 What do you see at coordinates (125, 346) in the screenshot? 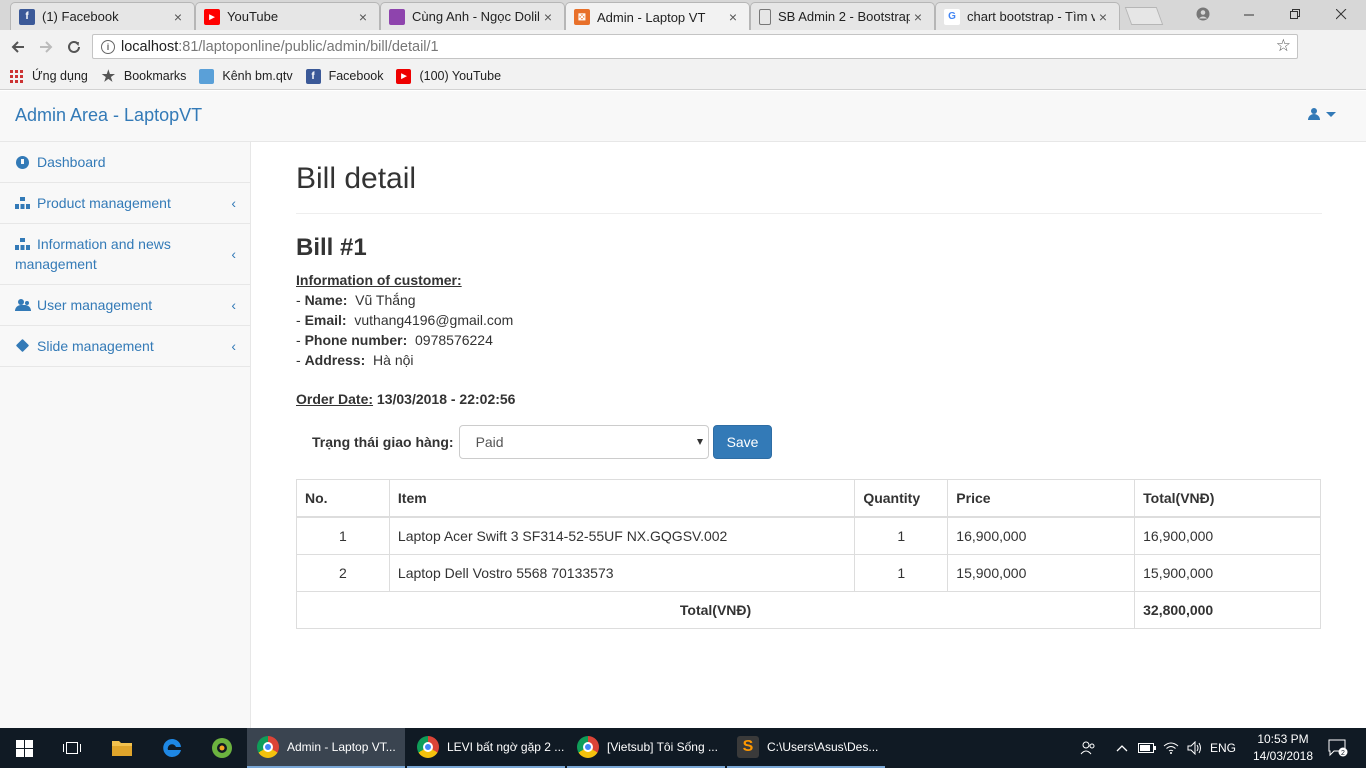
I see `sidebar-item-slides: Slide management ‹` at bounding box center [125, 346].